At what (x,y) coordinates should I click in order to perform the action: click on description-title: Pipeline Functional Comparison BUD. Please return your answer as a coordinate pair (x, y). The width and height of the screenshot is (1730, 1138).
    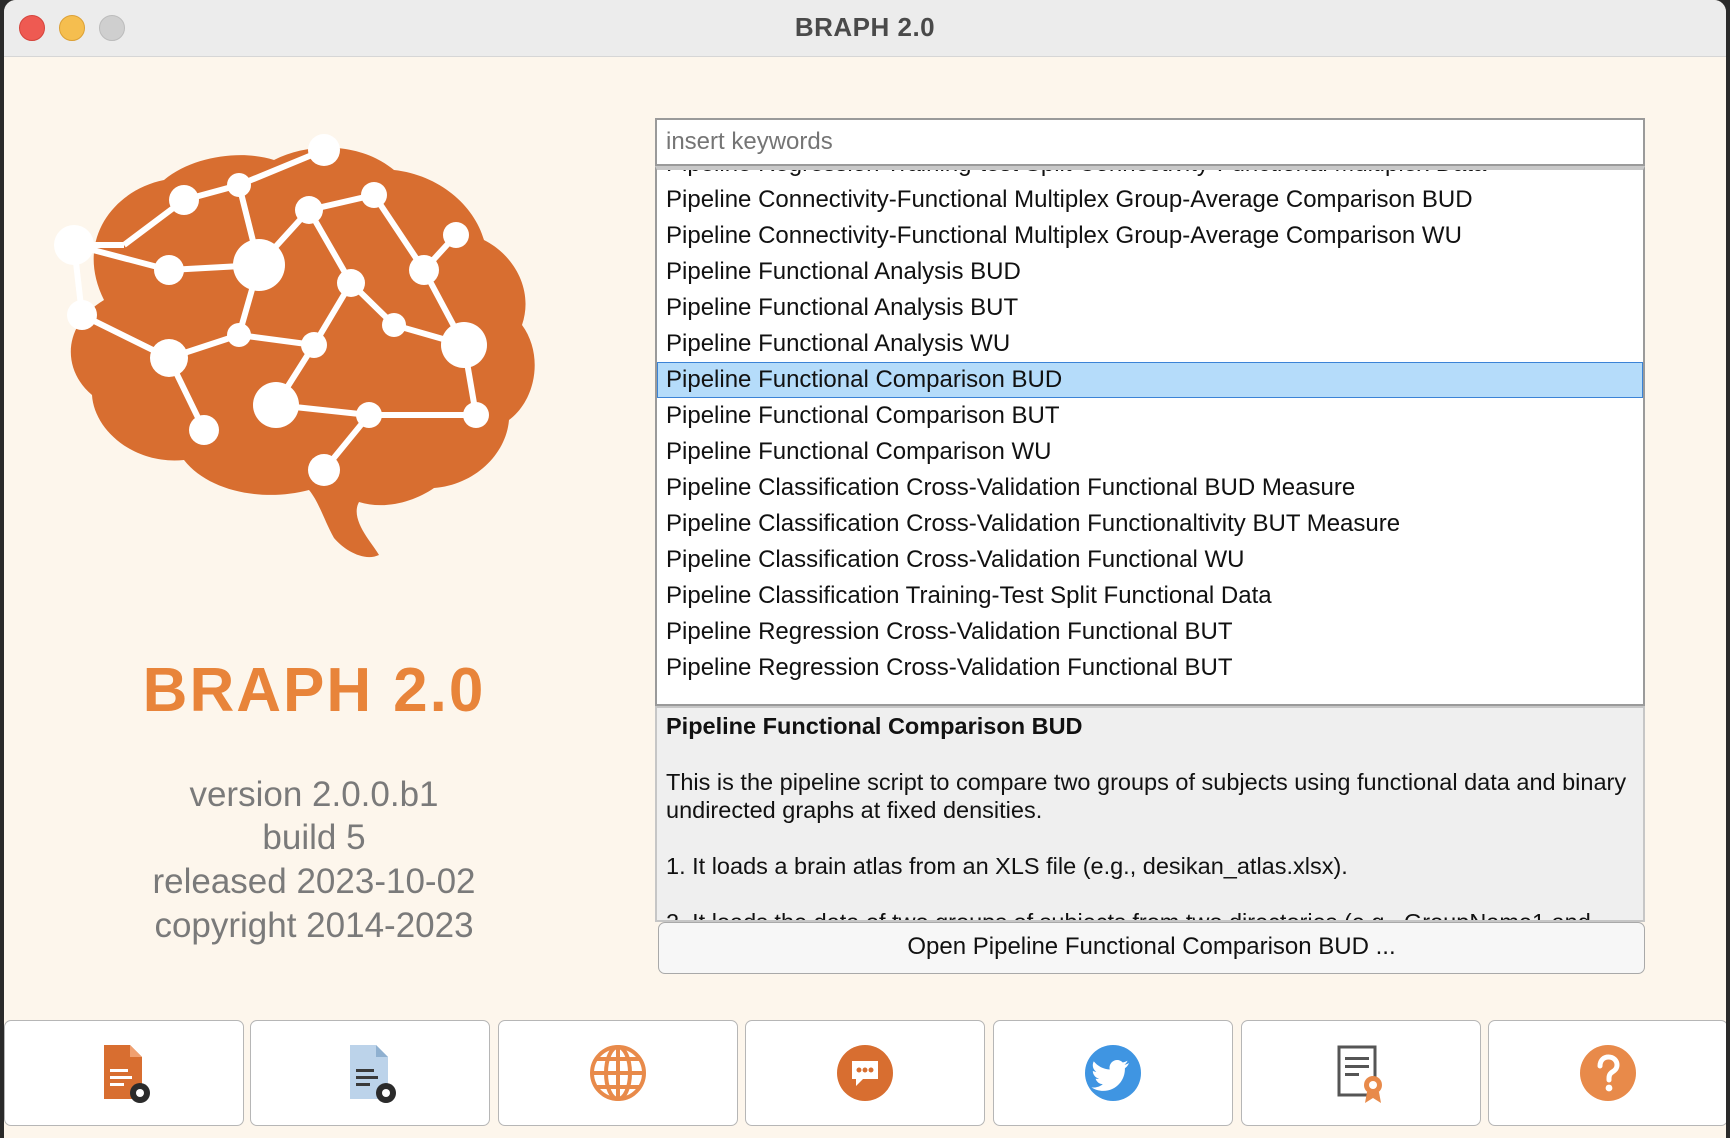
    Looking at the image, I should click on (874, 726).